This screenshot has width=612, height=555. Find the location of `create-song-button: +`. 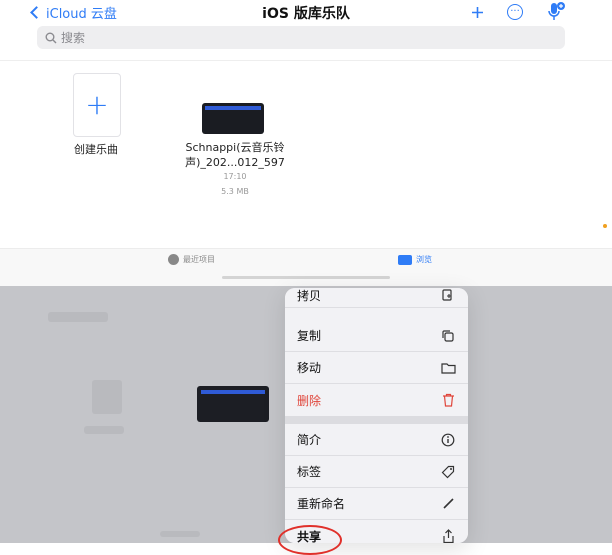

create-song-button: + is located at coordinates (97, 105).